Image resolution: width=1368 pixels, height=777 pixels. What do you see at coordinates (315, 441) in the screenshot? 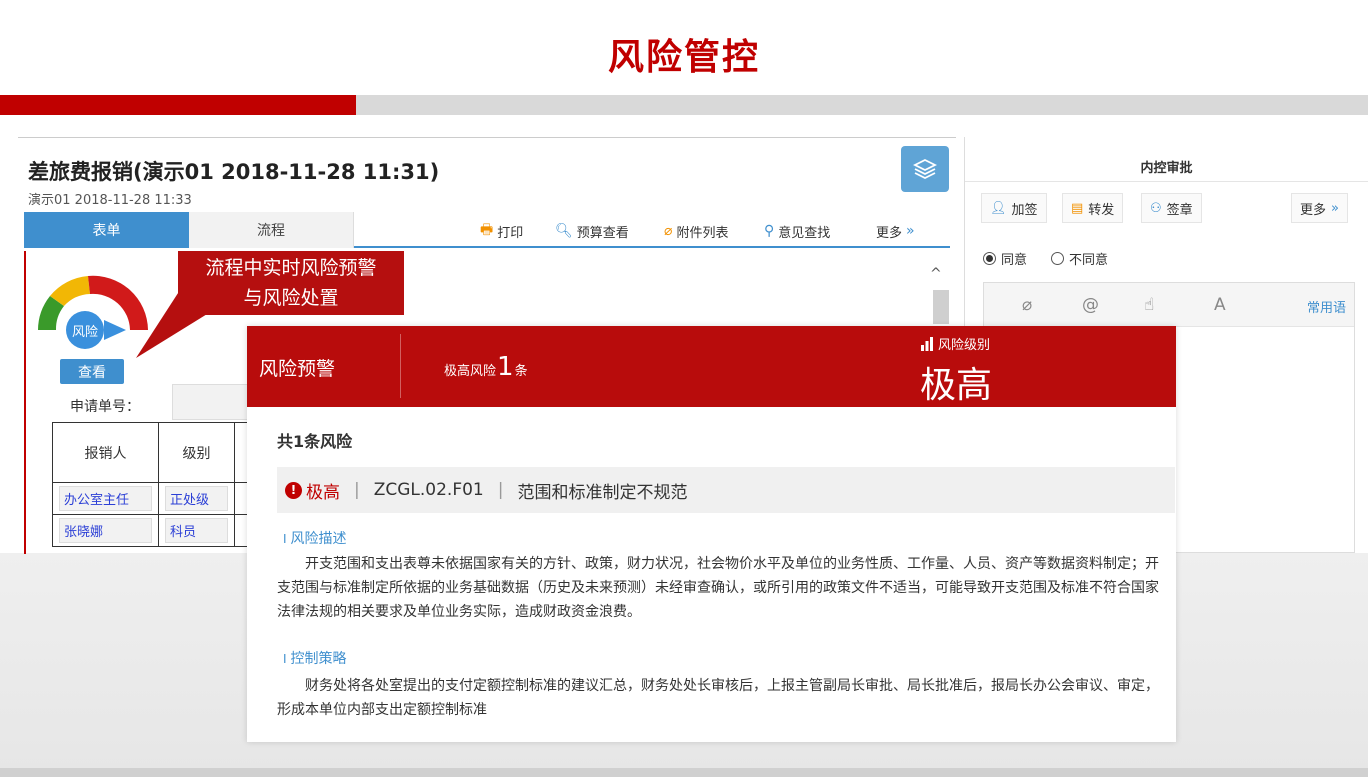
I see `risk-total: 共1条风险` at bounding box center [315, 441].